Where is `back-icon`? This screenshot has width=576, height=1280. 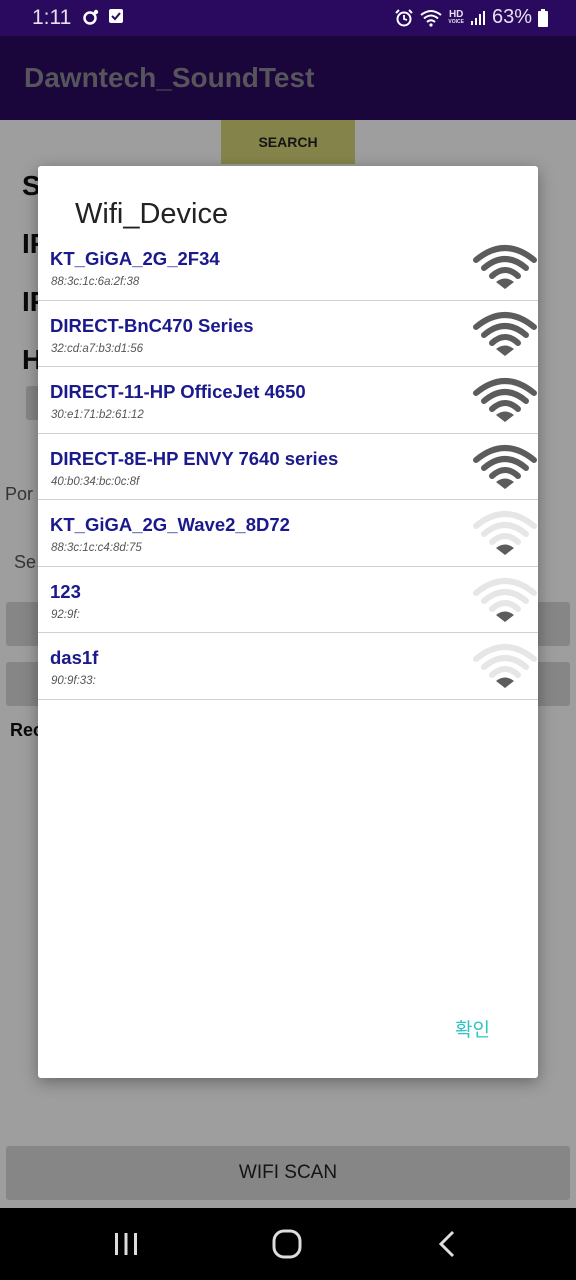 back-icon is located at coordinates (448, 1244).